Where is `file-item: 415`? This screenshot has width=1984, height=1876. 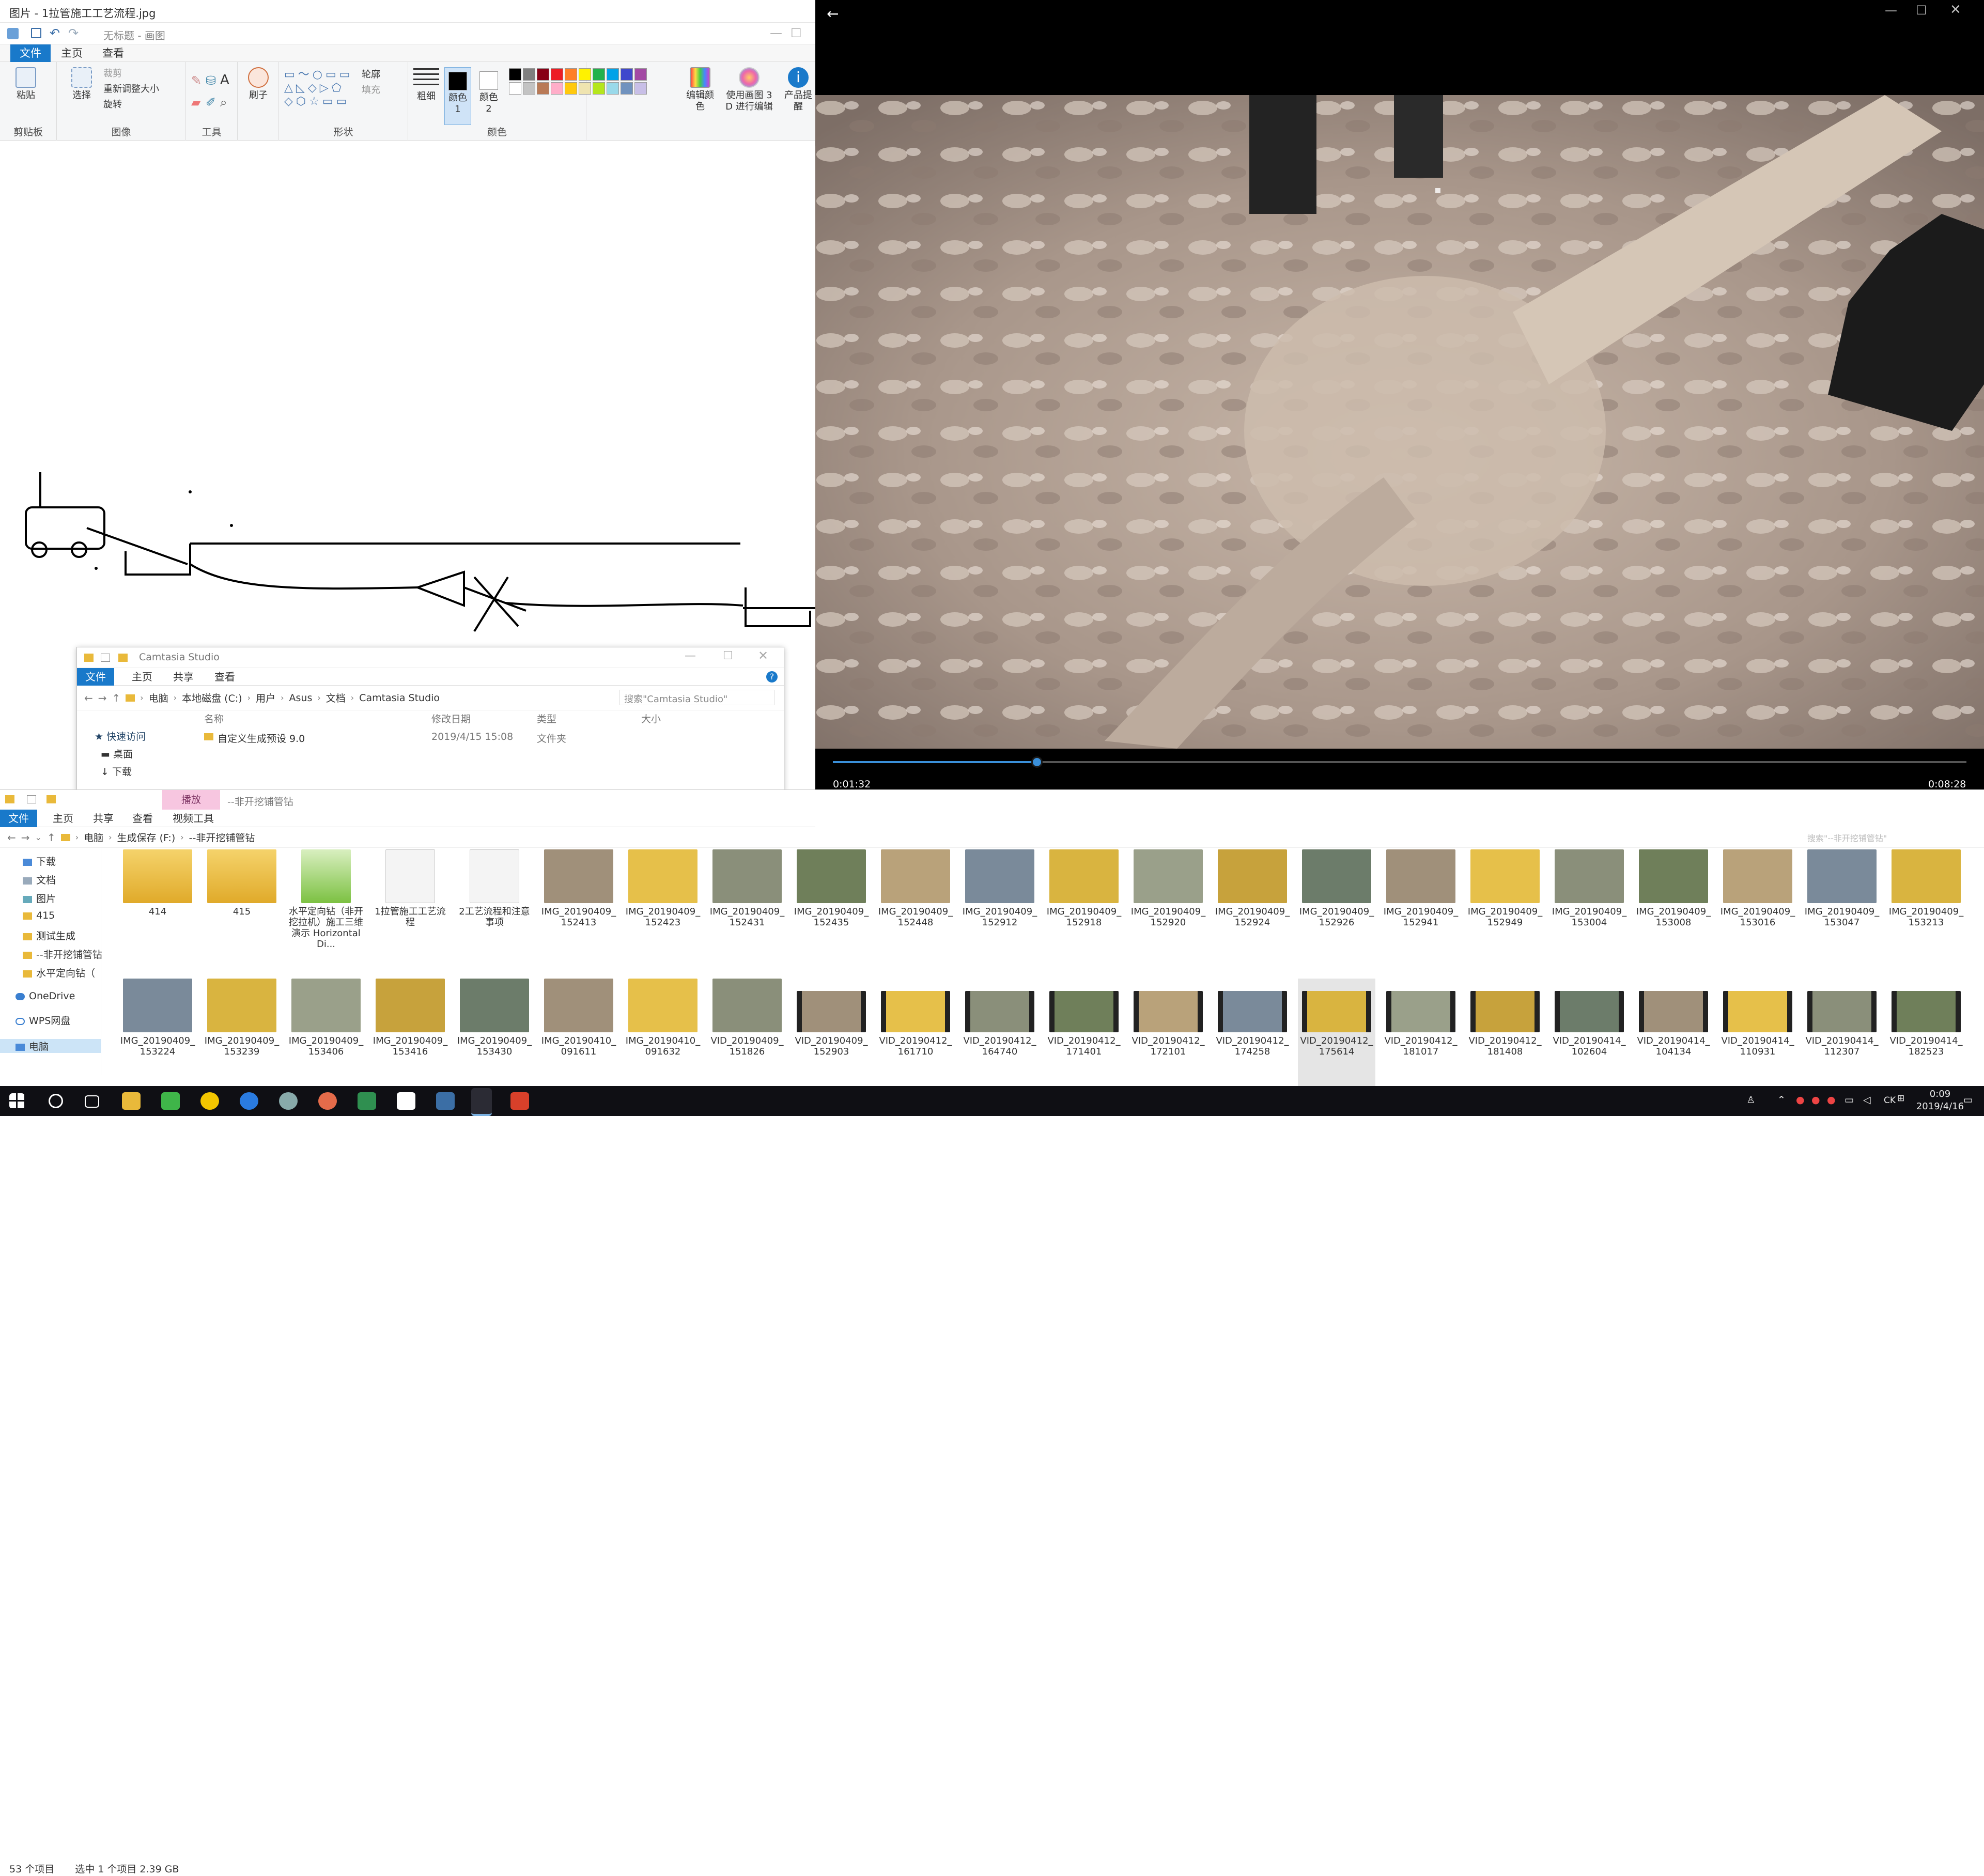 file-item: 415 is located at coordinates (242, 906).